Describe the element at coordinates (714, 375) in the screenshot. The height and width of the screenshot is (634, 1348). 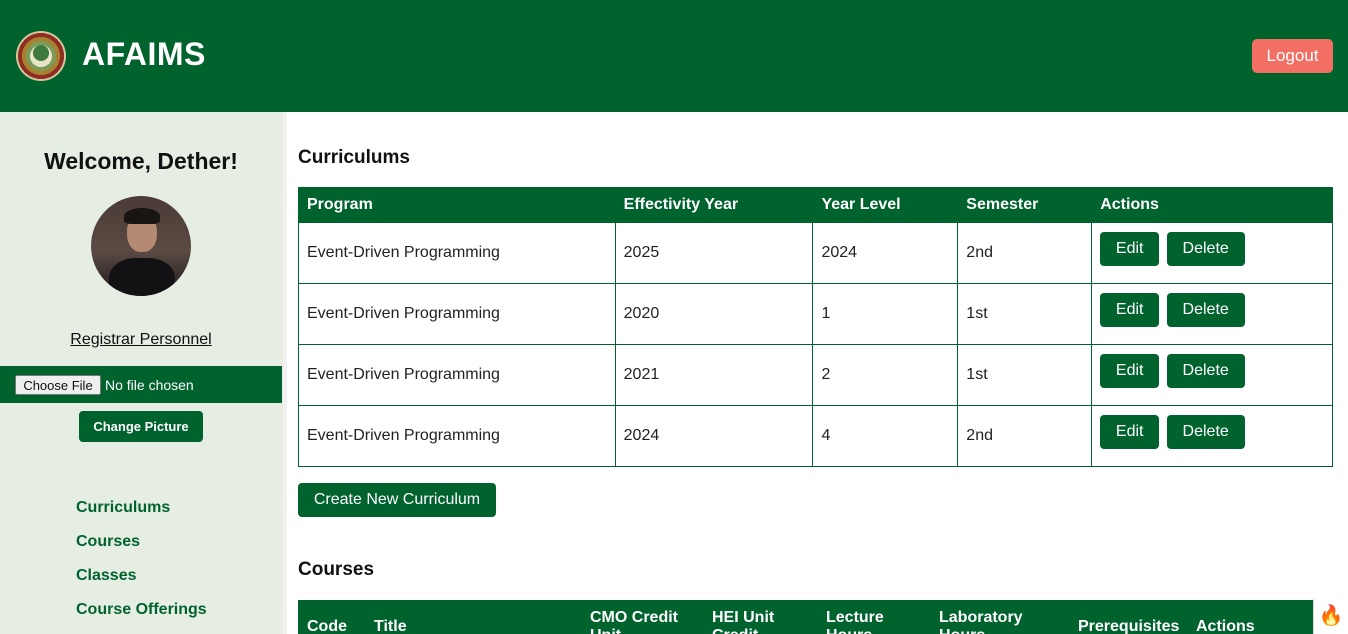
I see `cell-effectivity-year: 2021` at that location.